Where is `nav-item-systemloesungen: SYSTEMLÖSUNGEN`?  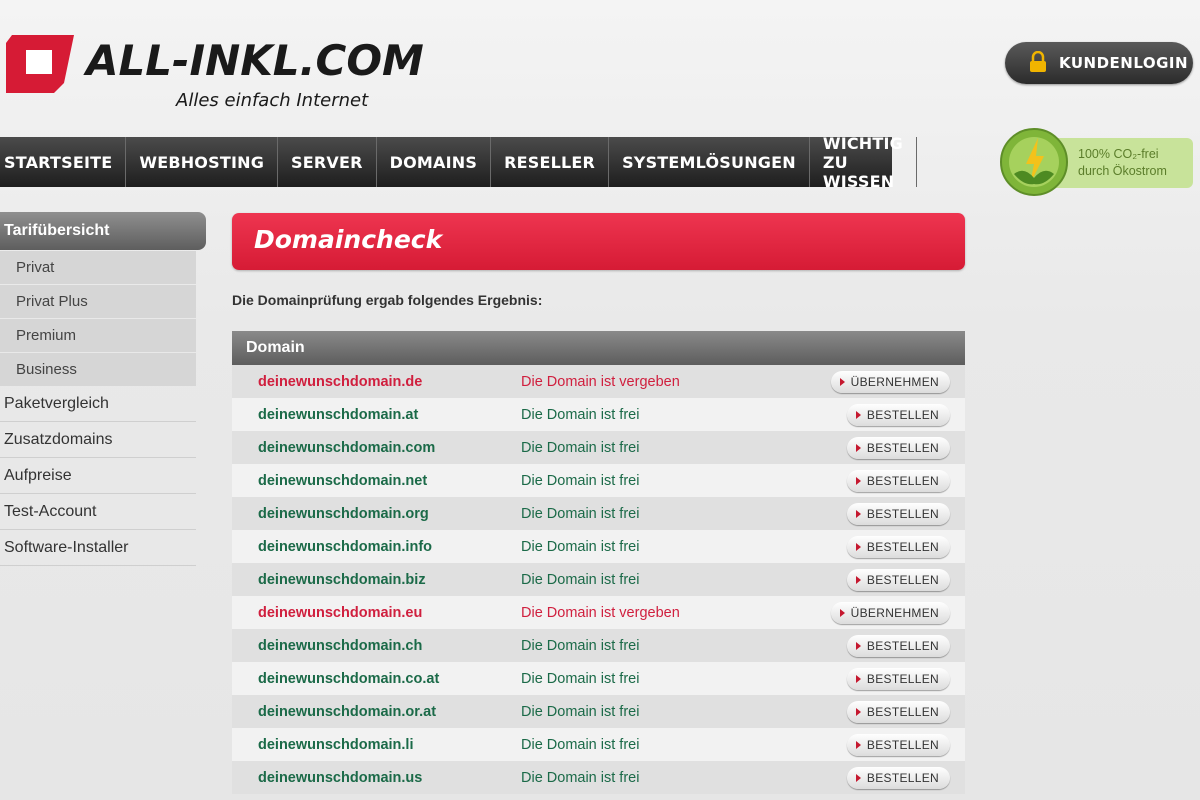
nav-item-systemloesungen: SYSTEMLÖSUNGEN is located at coordinates (709, 162).